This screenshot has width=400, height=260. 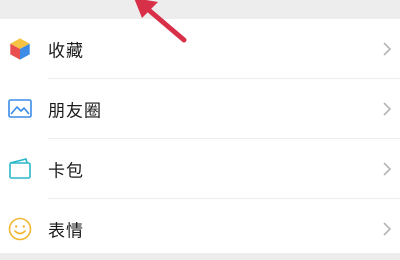 I want to click on bottom-gap, so click(x=200, y=256).